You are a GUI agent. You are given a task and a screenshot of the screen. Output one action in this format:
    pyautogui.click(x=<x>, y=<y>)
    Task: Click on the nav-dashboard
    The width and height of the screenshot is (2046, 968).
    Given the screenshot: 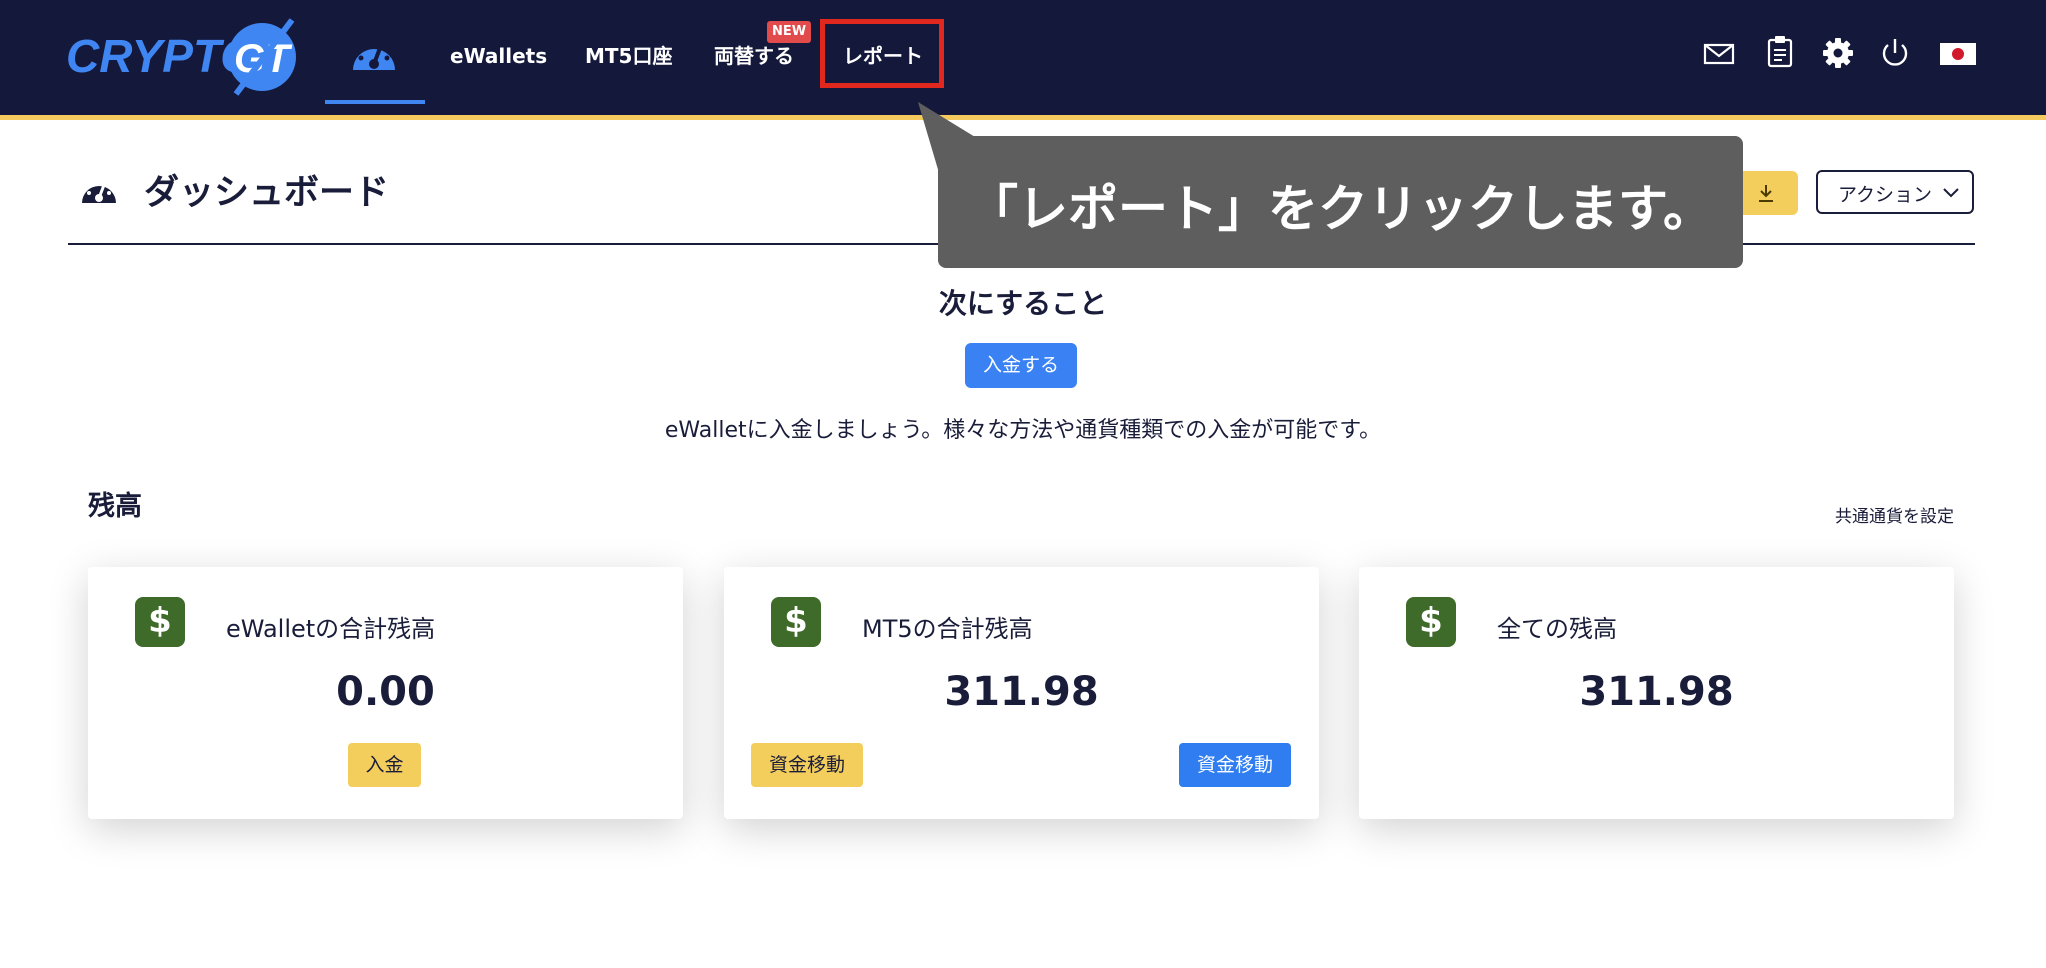 What is the action you would take?
    pyautogui.click(x=375, y=52)
    